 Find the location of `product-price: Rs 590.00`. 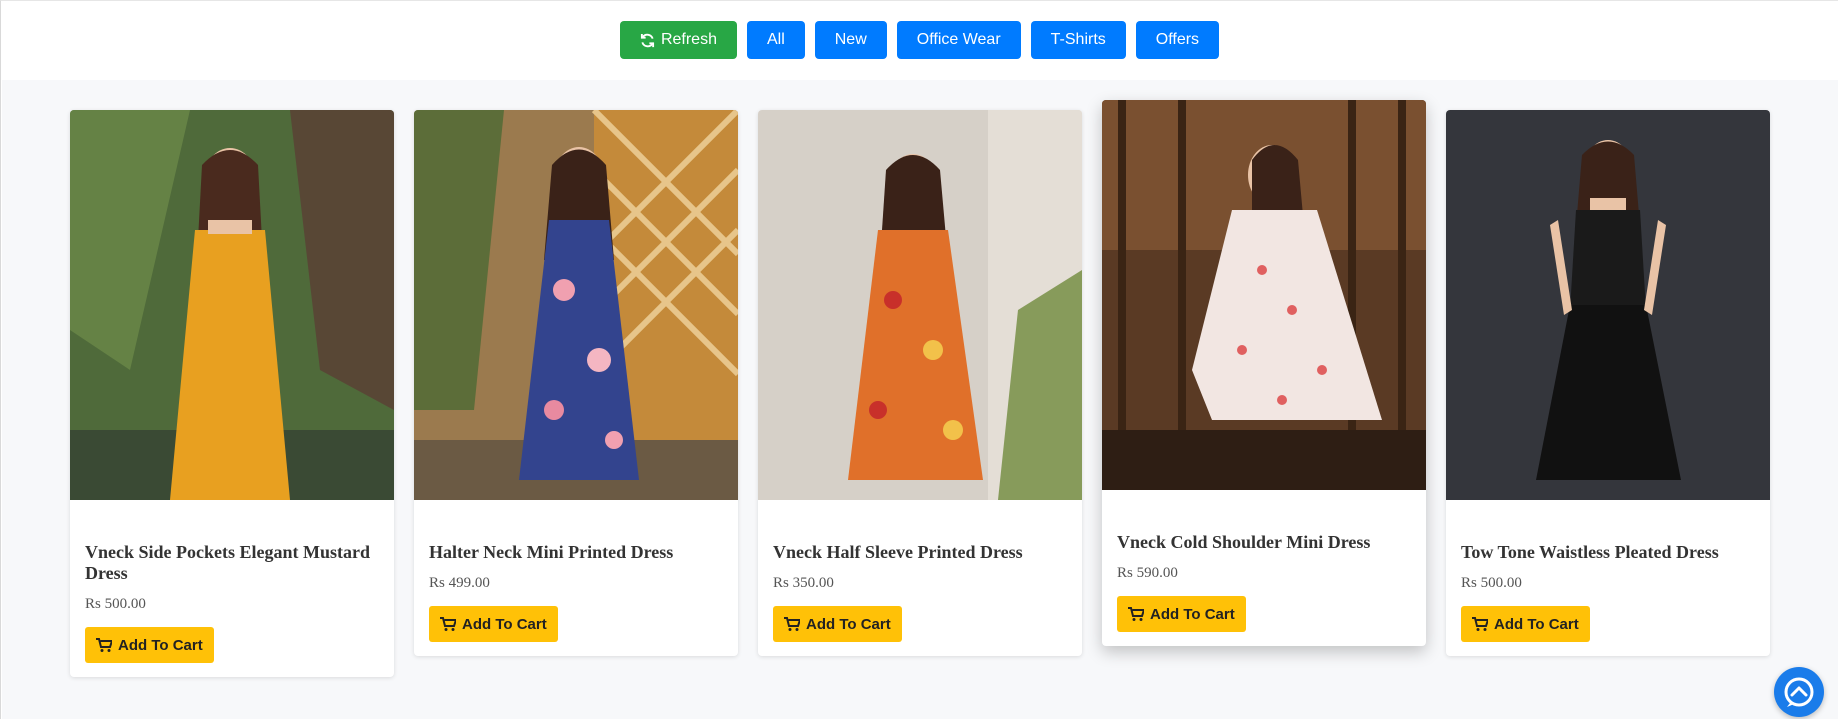

product-price: Rs 590.00 is located at coordinates (1147, 573).